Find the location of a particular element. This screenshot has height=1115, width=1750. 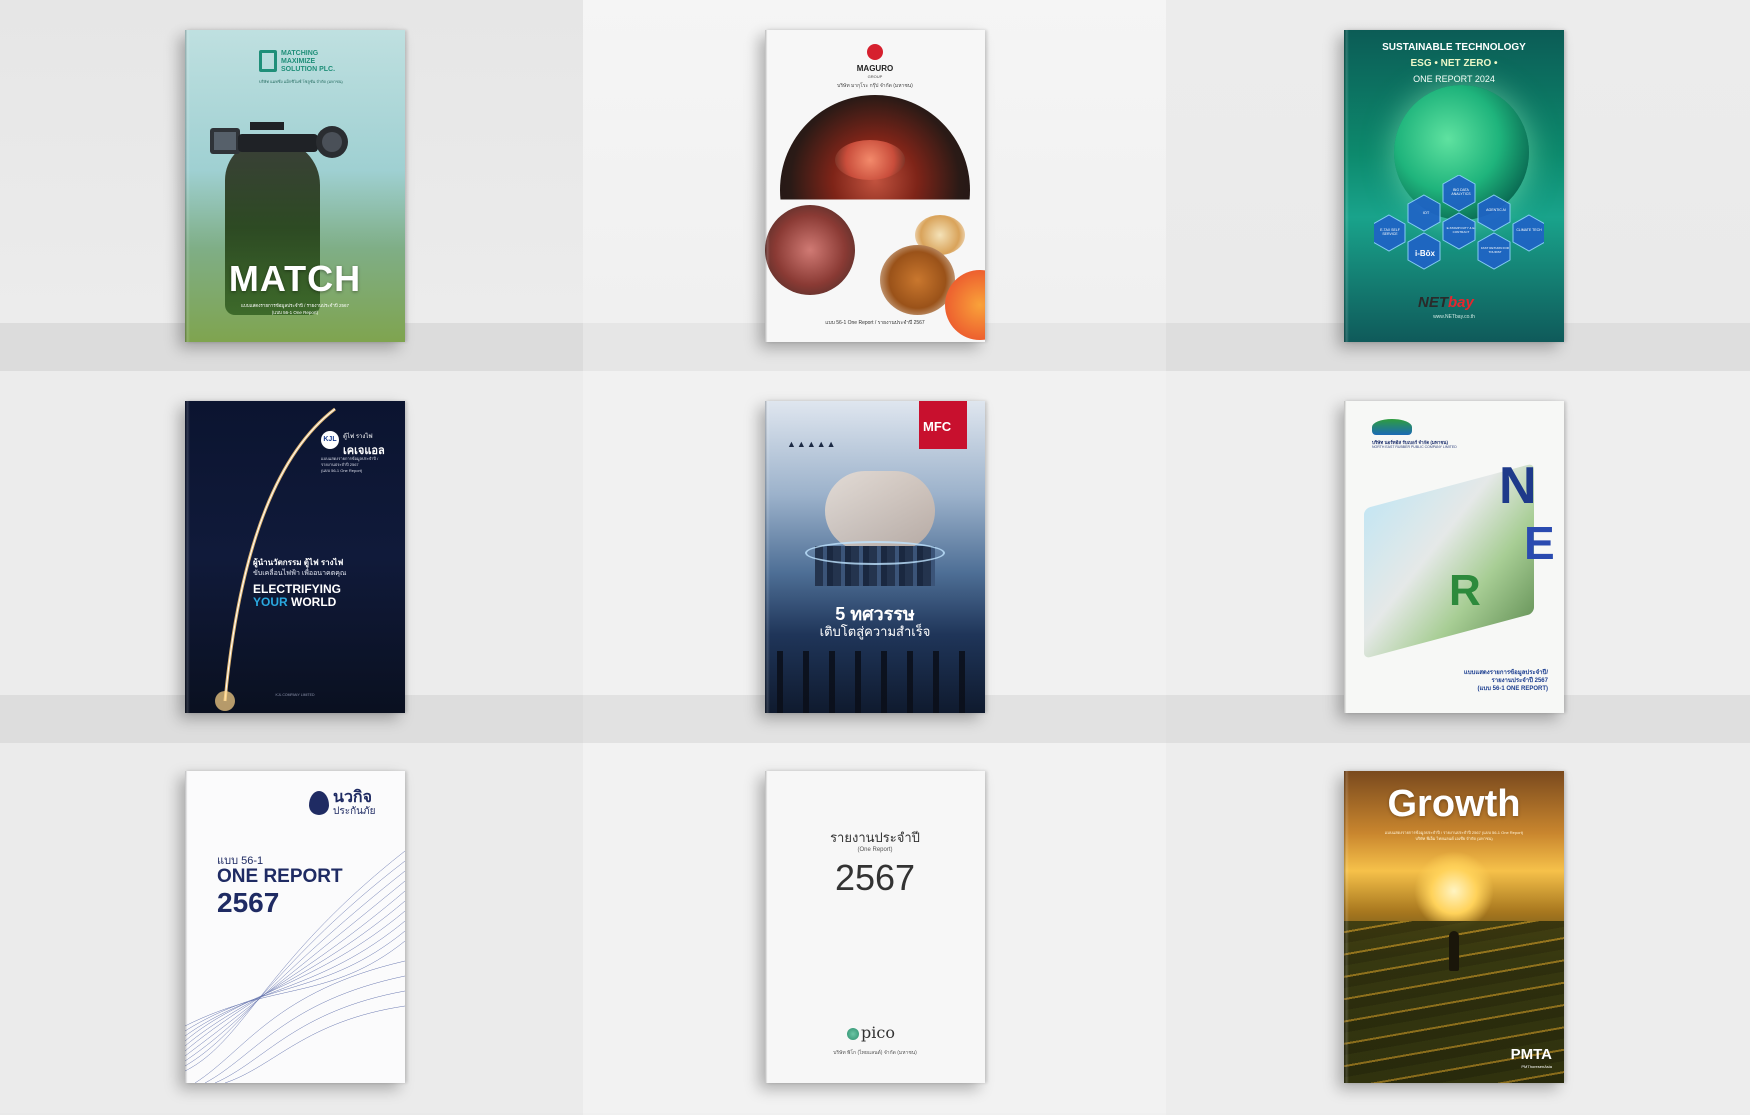

netbay-subline: ESG • NET ZERO • is located at coordinates (1454, 63).